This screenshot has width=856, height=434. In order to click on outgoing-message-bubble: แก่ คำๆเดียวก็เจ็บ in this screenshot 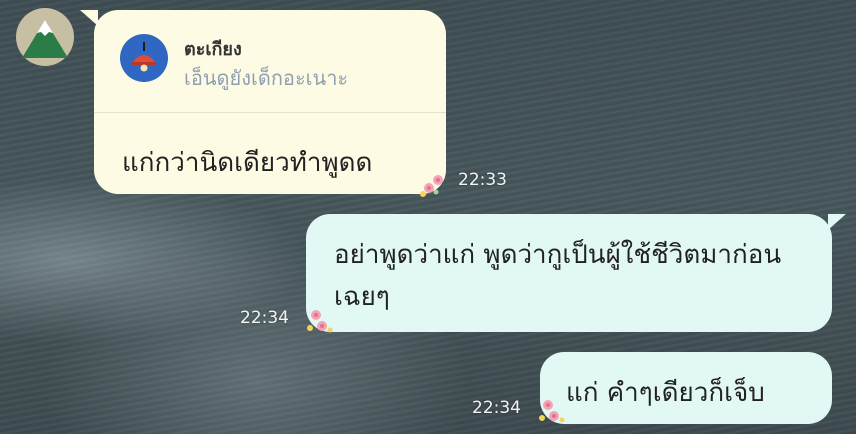, I will do `click(686, 388)`.